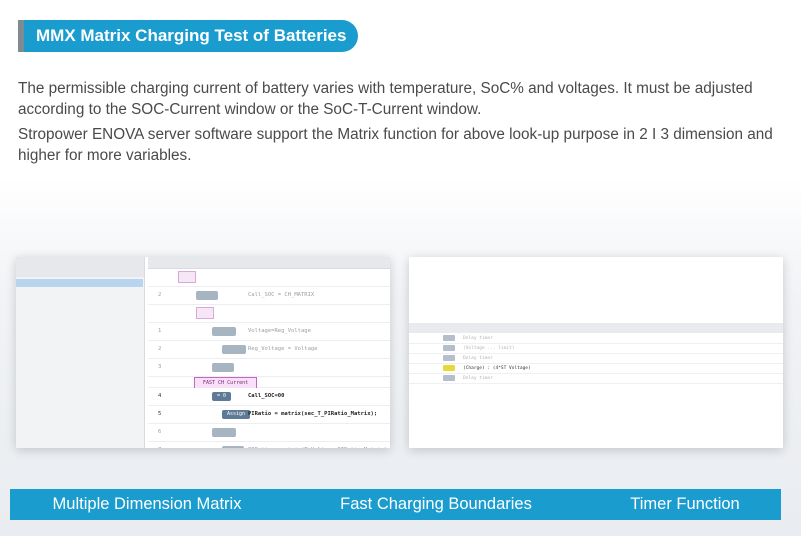  What do you see at coordinates (147, 504) in the screenshot?
I see `footer-item-matrix: Multiple Dimension Matrix` at bounding box center [147, 504].